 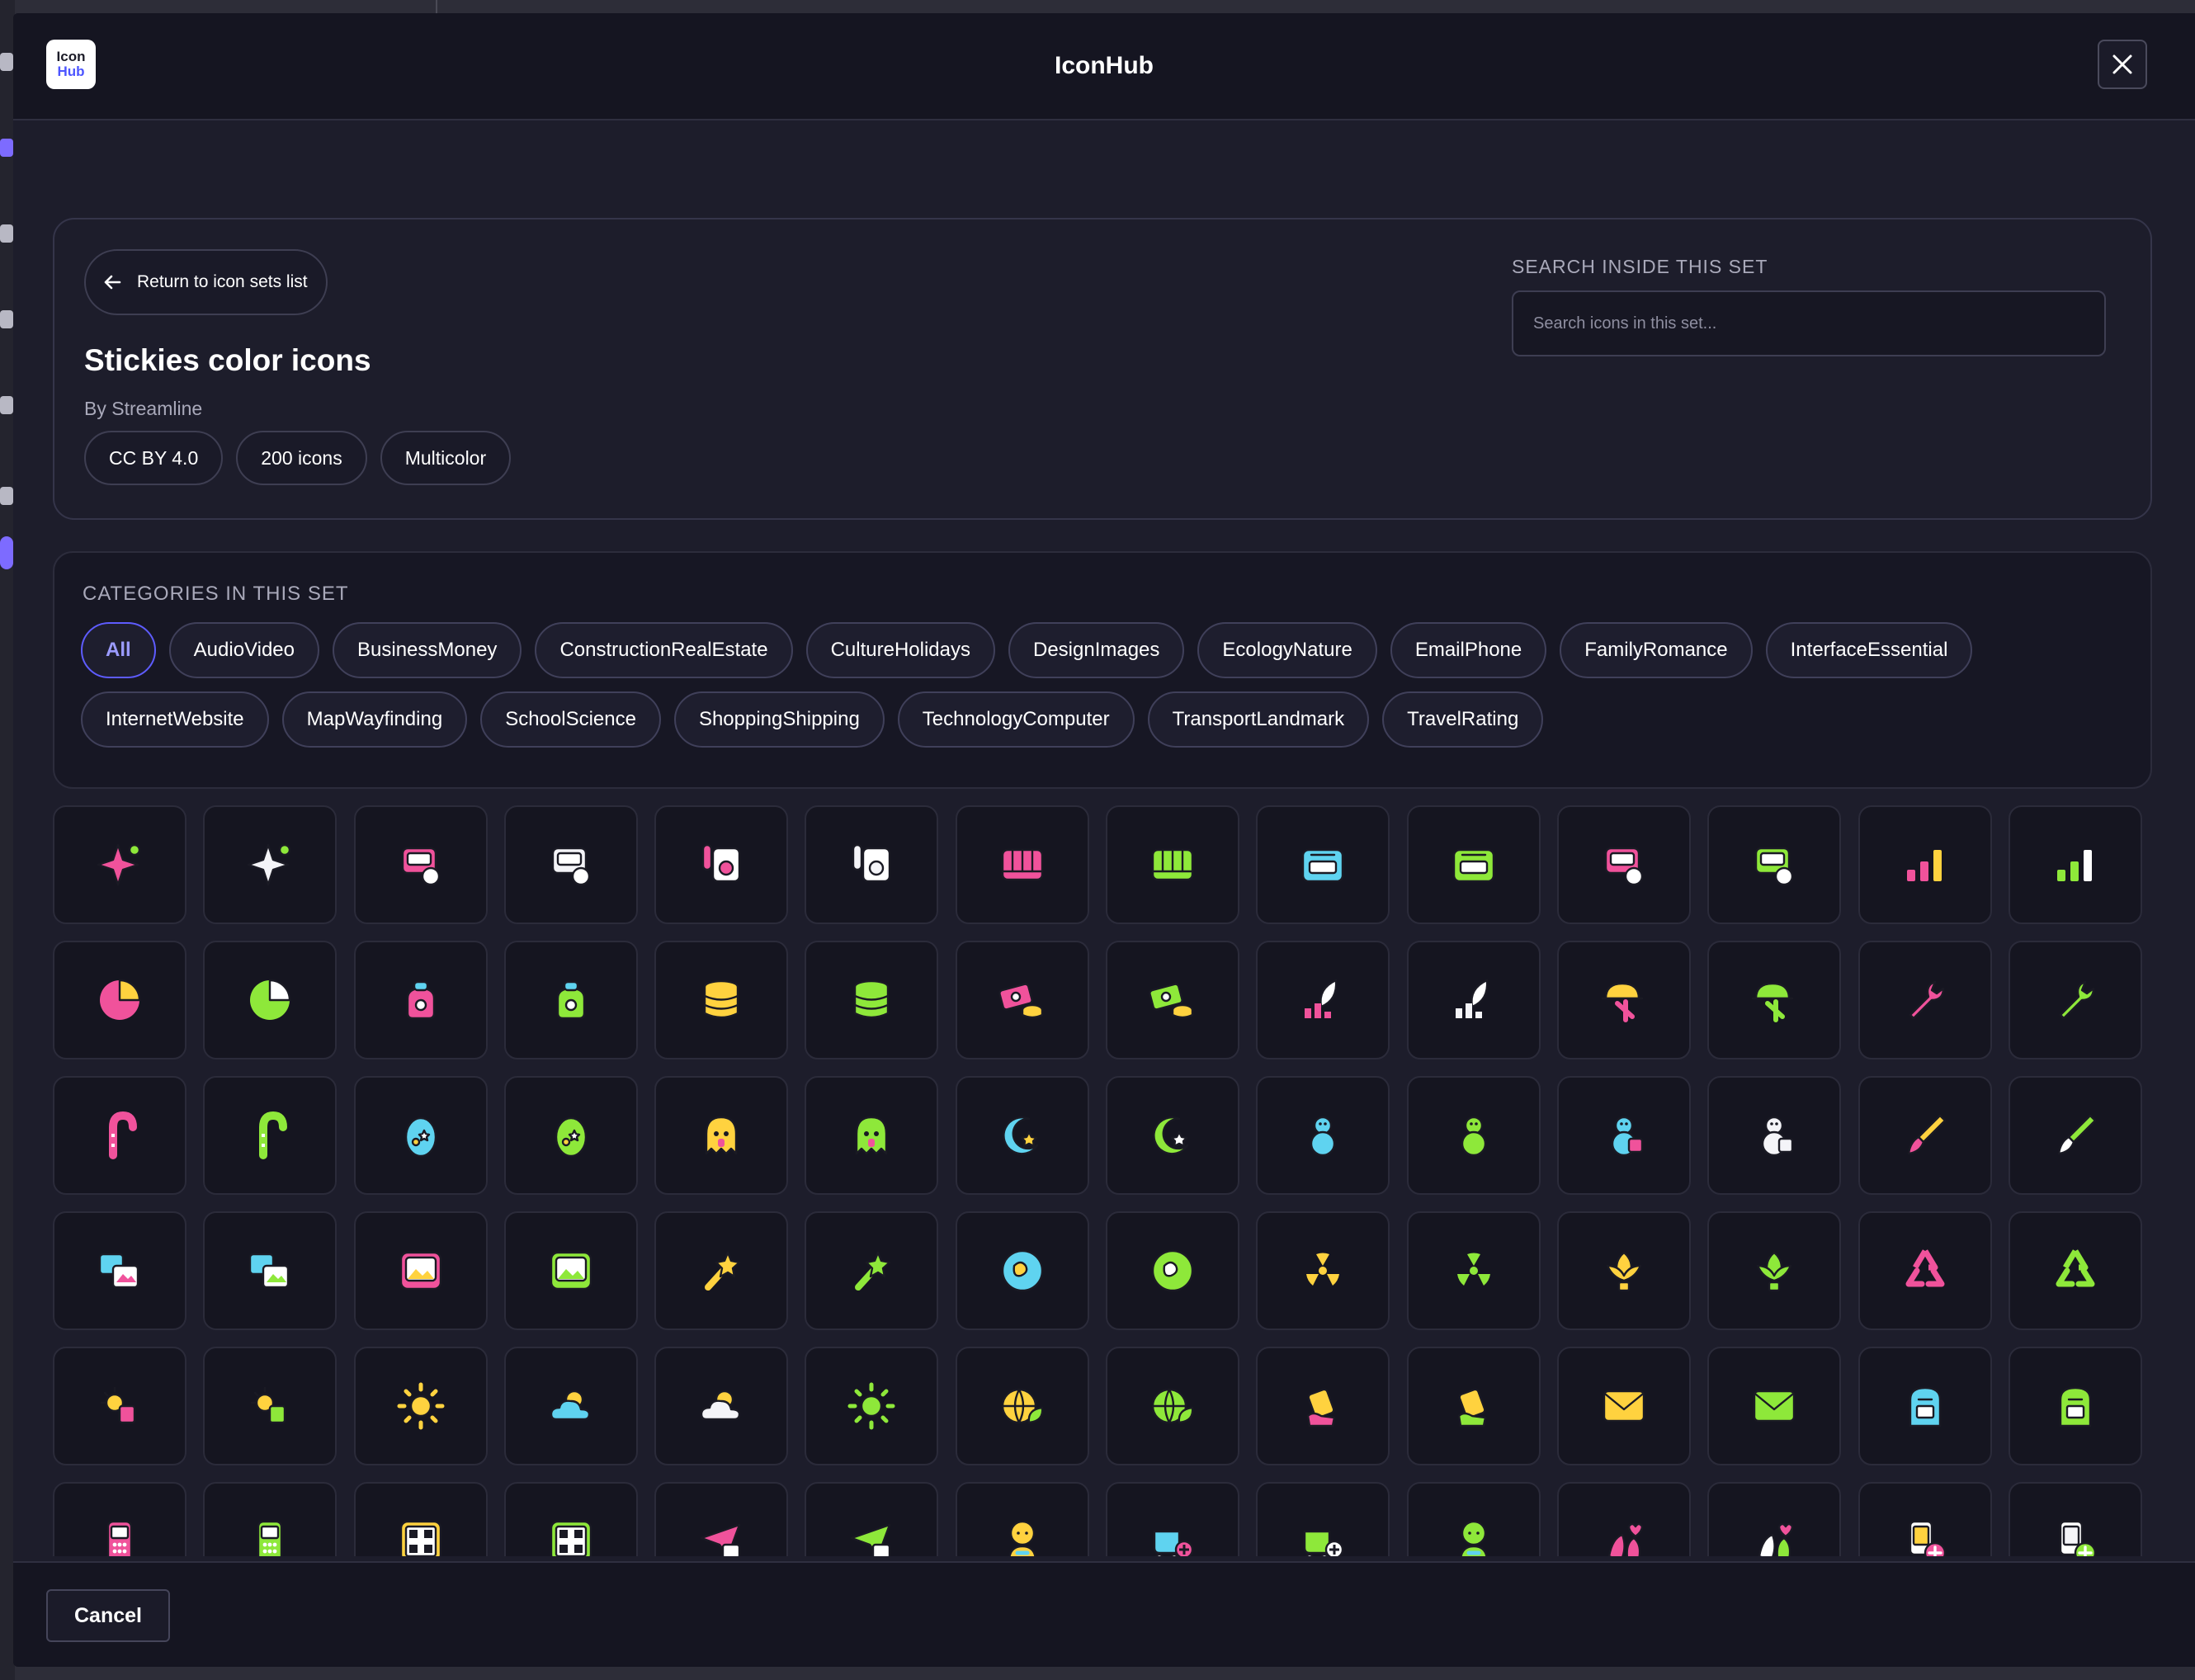 What do you see at coordinates (1287, 650) in the screenshot?
I see `category-chip-ecologynature: EcologyNature` at bounding box center [1287, 650].